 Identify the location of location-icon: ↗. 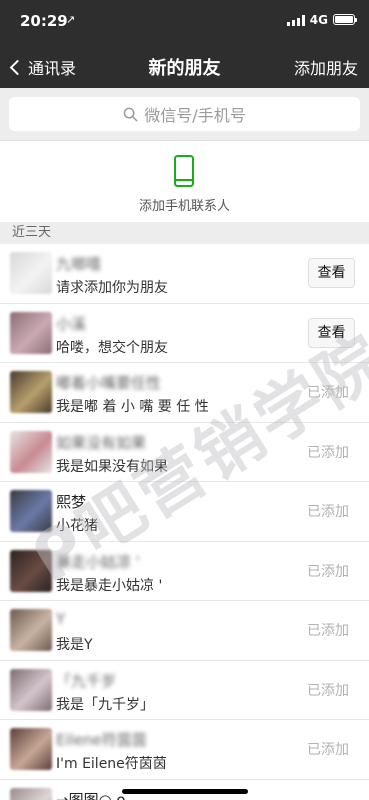
(71, 19).